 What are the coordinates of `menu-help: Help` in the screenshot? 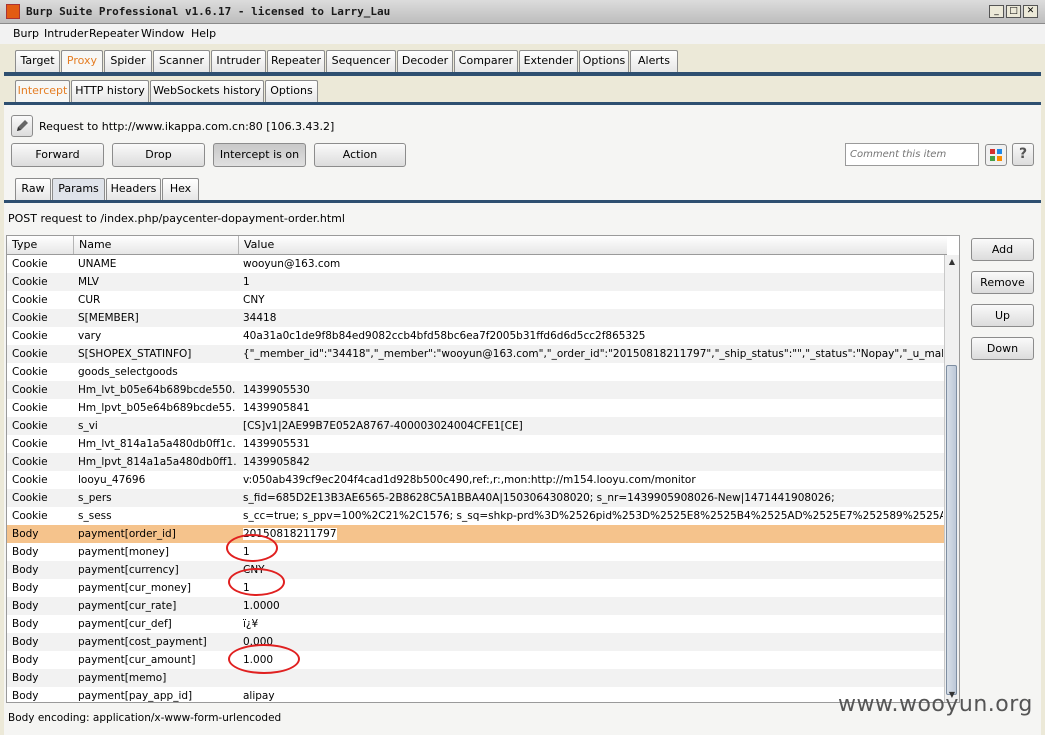 It's located at (203, 33).